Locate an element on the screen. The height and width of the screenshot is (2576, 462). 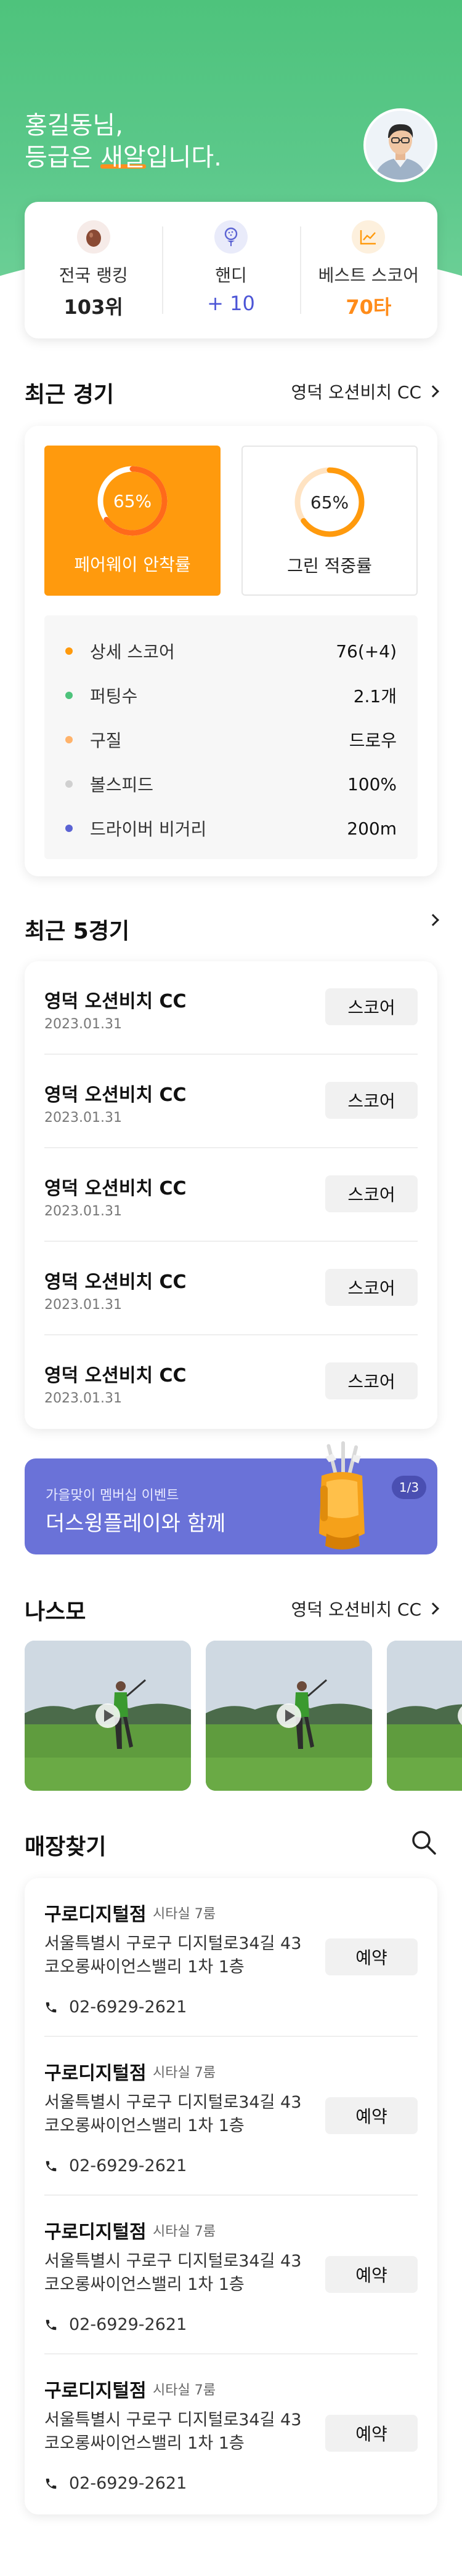
videos-course-link: 영덕 오션비치 CC is located at coordinates (365, 1608).